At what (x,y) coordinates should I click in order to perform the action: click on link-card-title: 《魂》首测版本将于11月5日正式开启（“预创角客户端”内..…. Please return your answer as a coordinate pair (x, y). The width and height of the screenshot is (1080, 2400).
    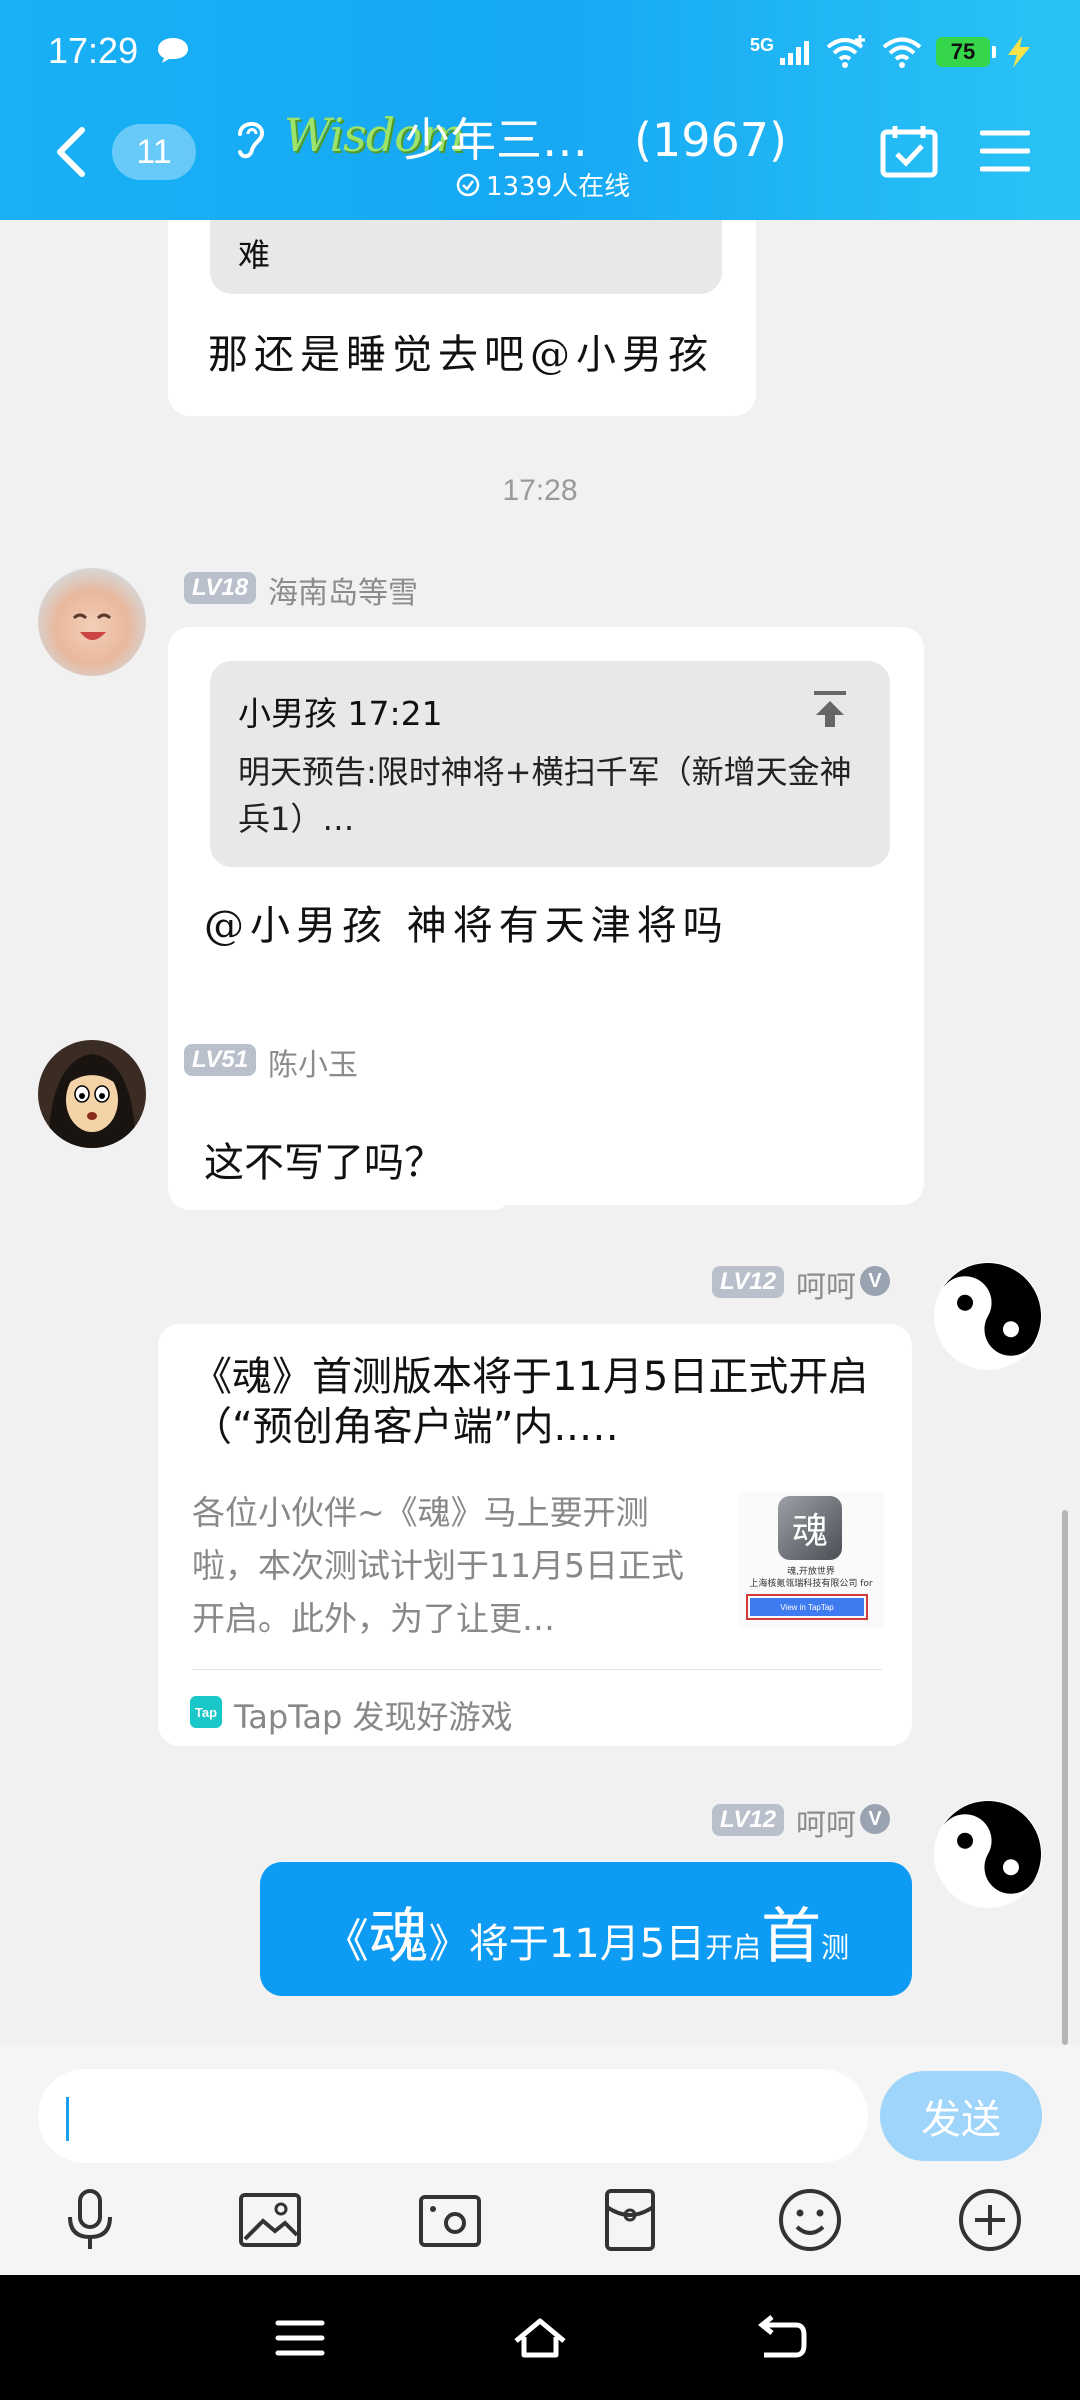
    Looking at the image, I should click on (530, 1402).